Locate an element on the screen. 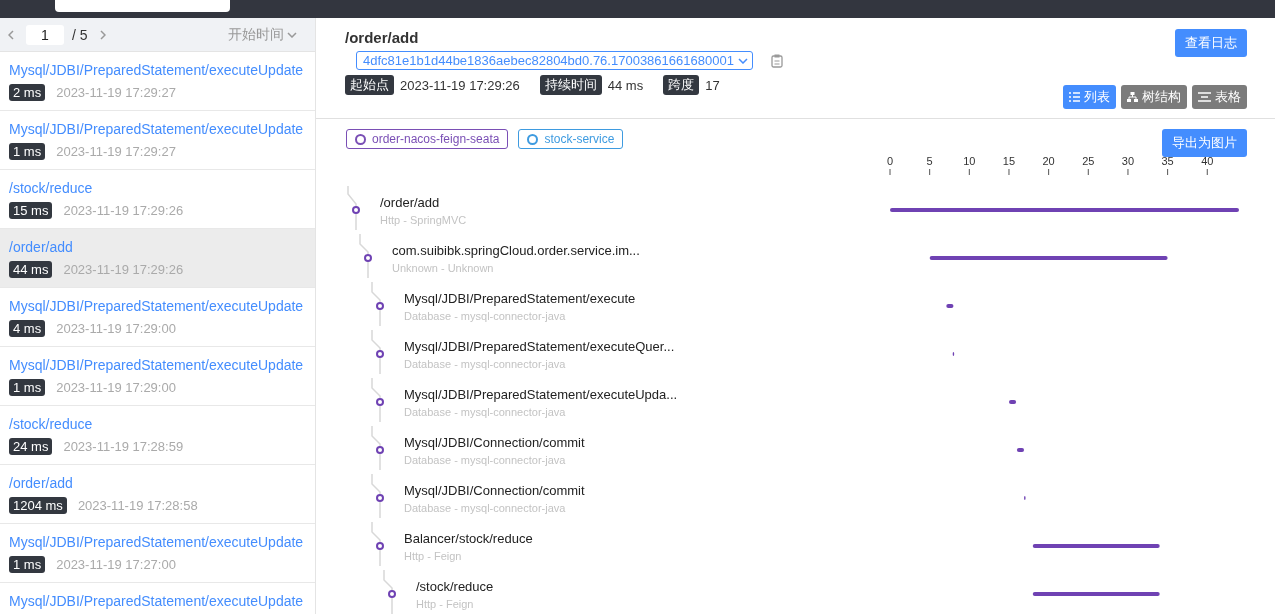 The height and width of the screenshot is (614, 1275). trace-time: 2023-11-19 17:28:59 is located at coordinates (123, 446).